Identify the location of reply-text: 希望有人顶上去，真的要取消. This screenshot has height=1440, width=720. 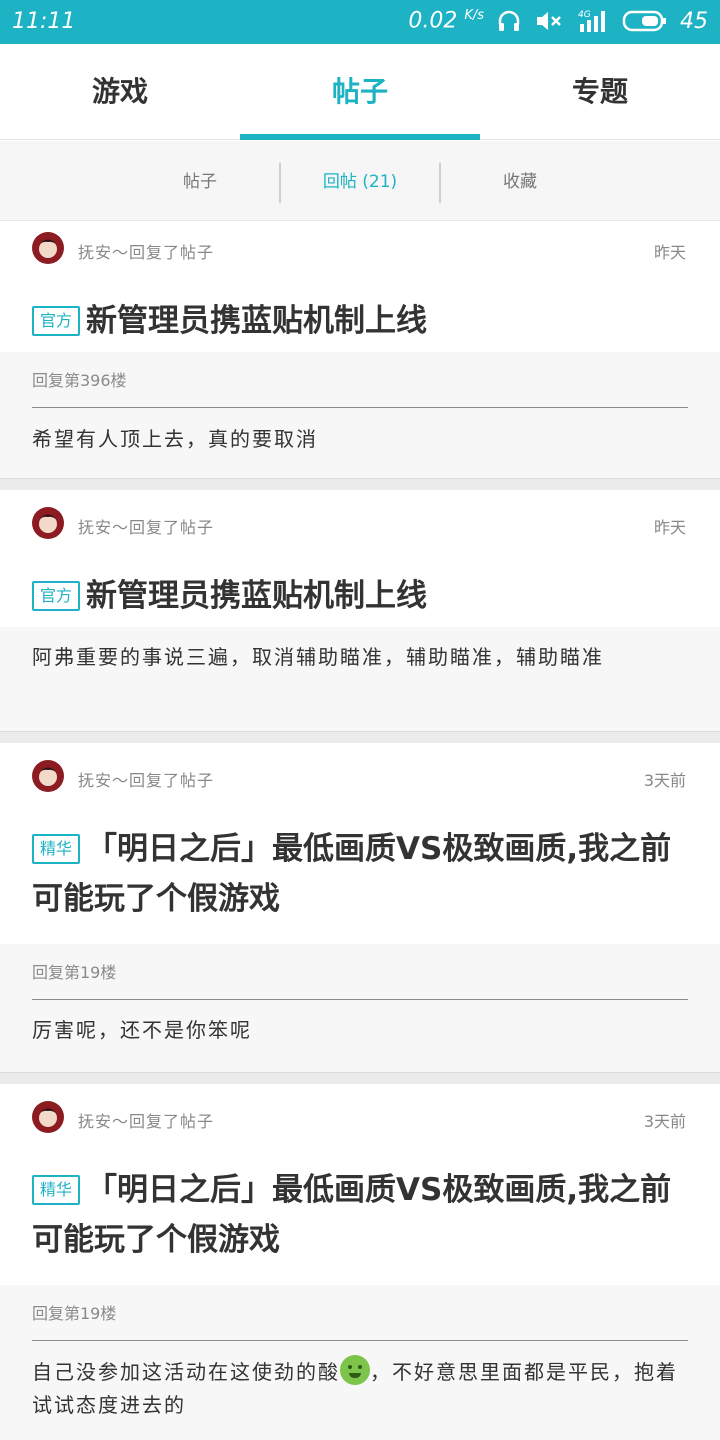
(175, 439).